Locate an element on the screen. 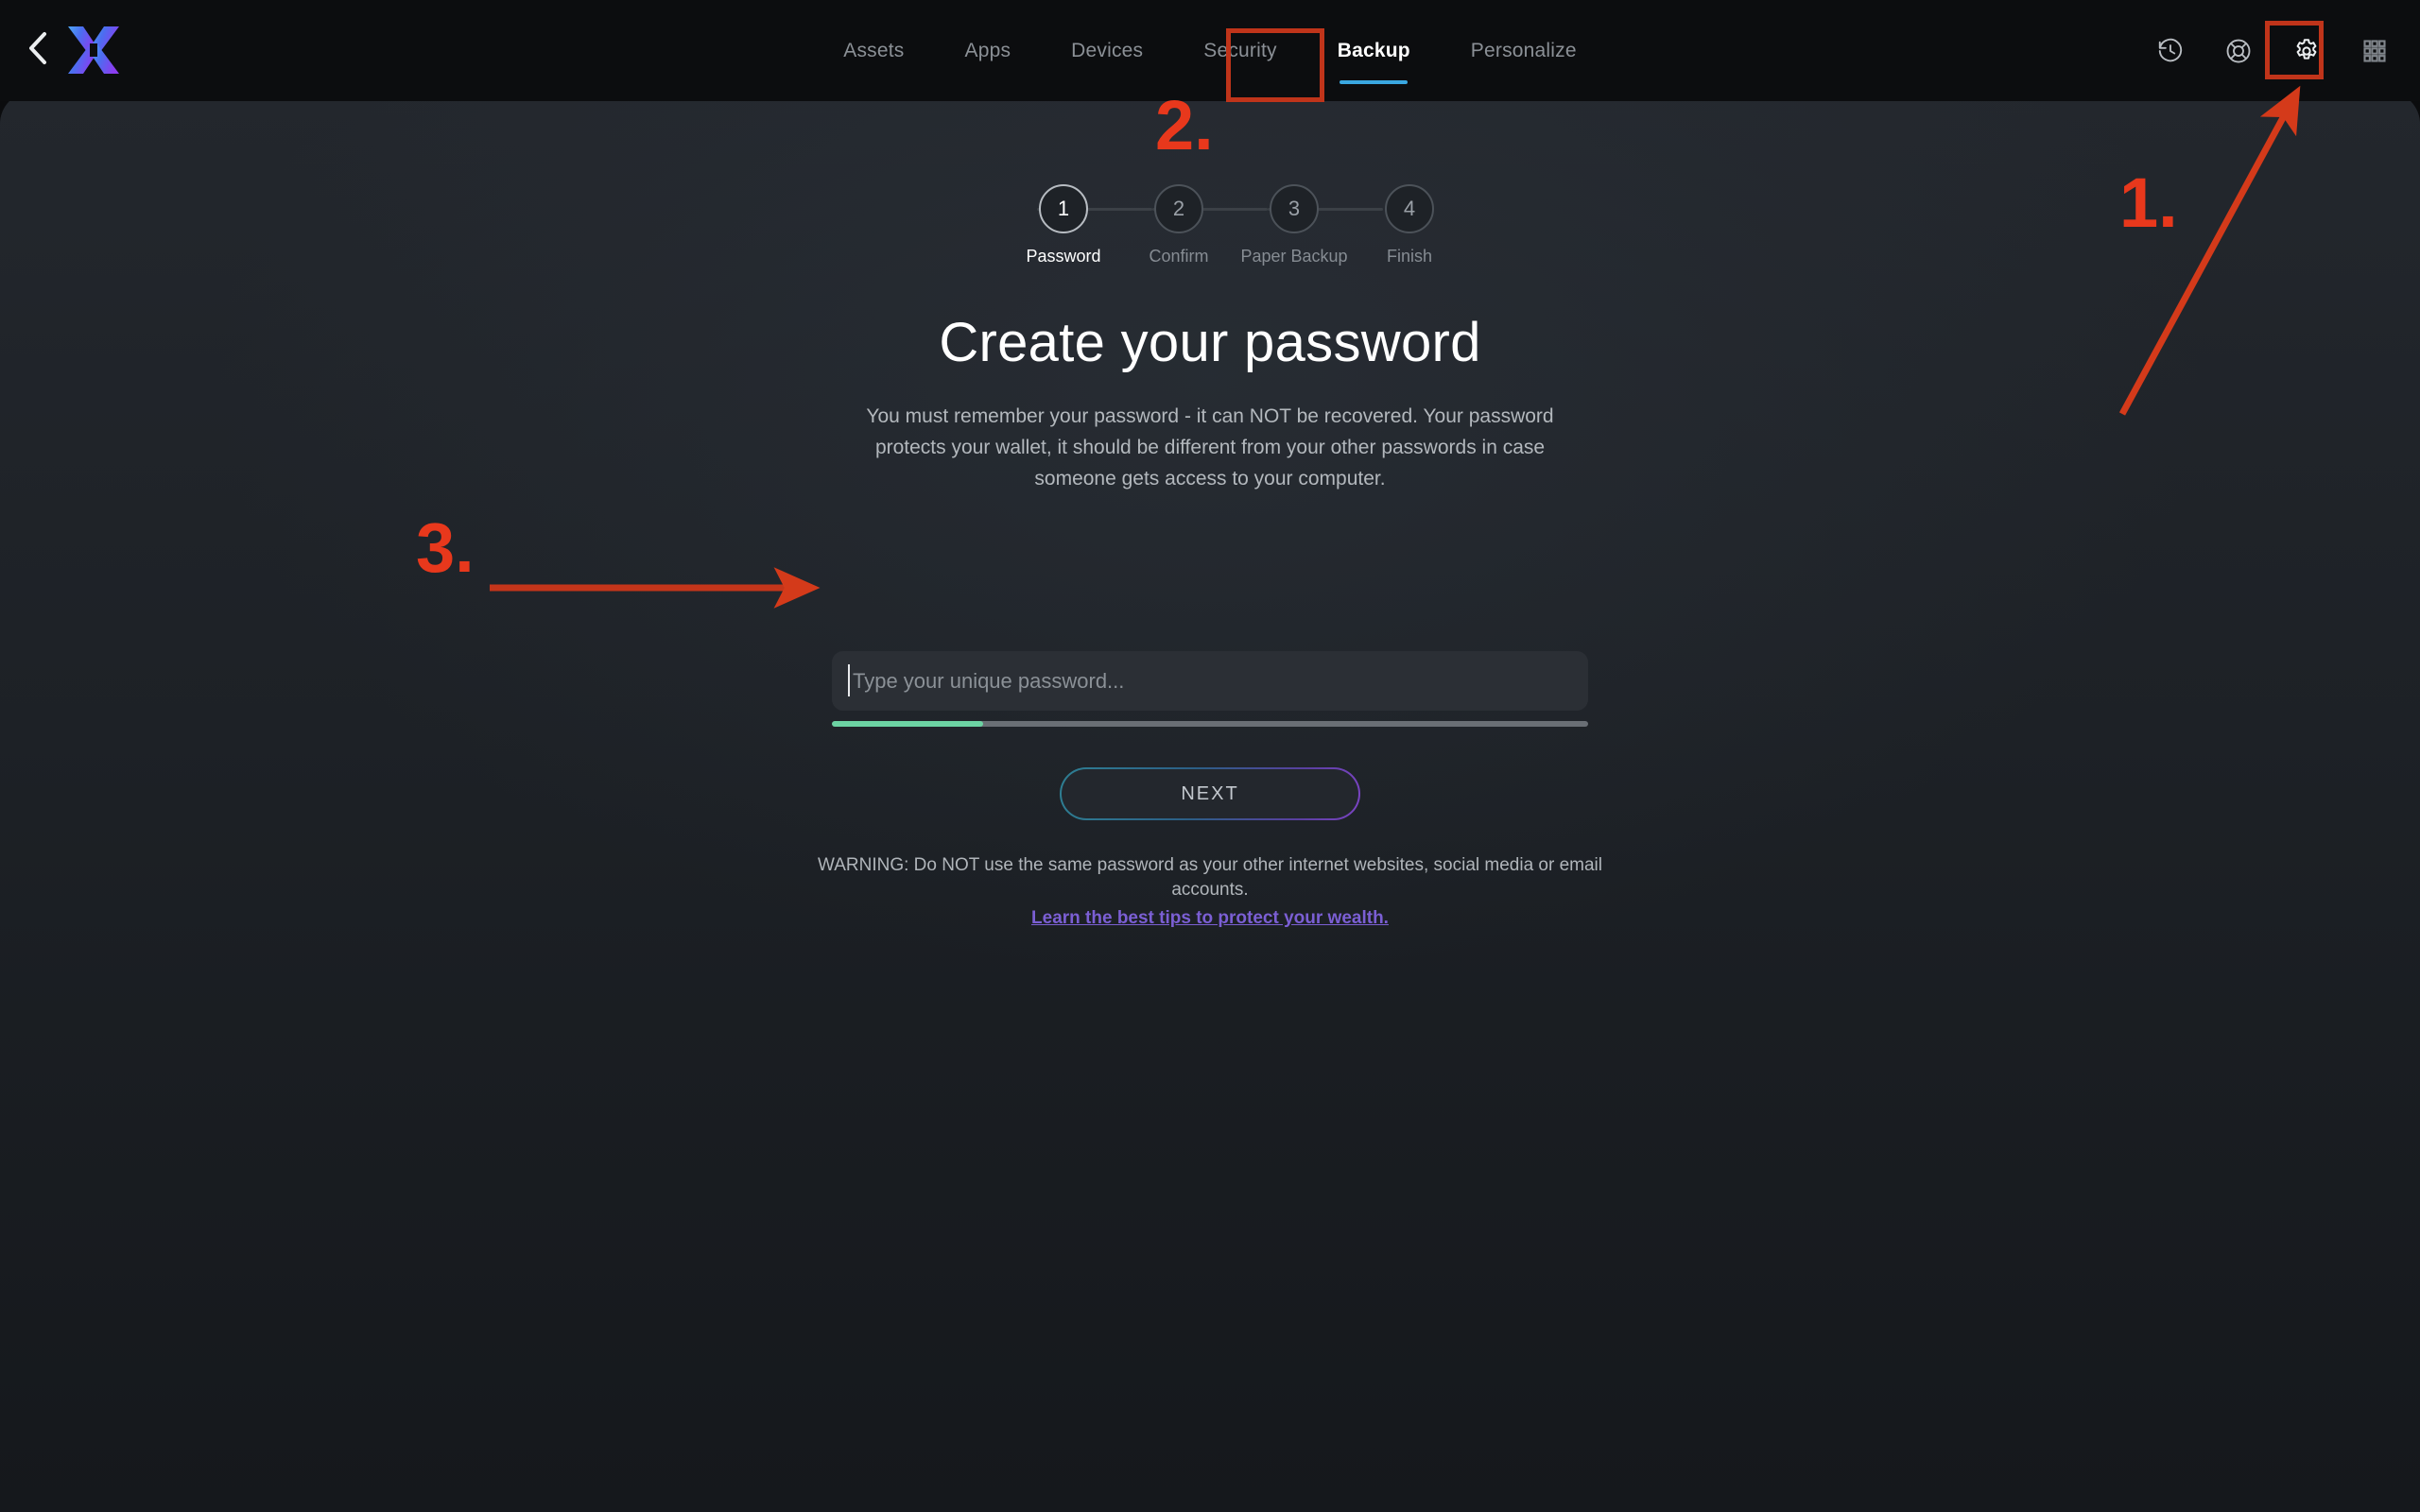  password-input is located at coordinates (1210, 681).